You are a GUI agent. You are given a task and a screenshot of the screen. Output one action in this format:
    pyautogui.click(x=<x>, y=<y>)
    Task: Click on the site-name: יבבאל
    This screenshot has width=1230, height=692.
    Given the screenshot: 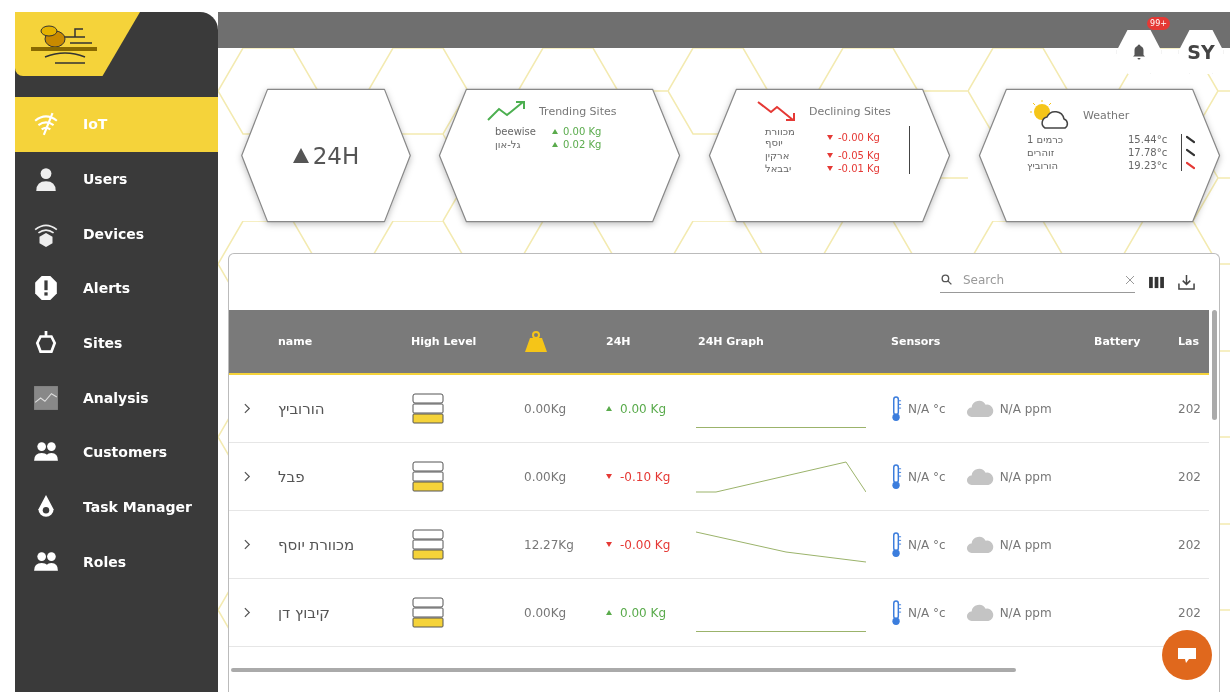 What is the action you would take?
    pyautogui.click(x=779, y=168)
    